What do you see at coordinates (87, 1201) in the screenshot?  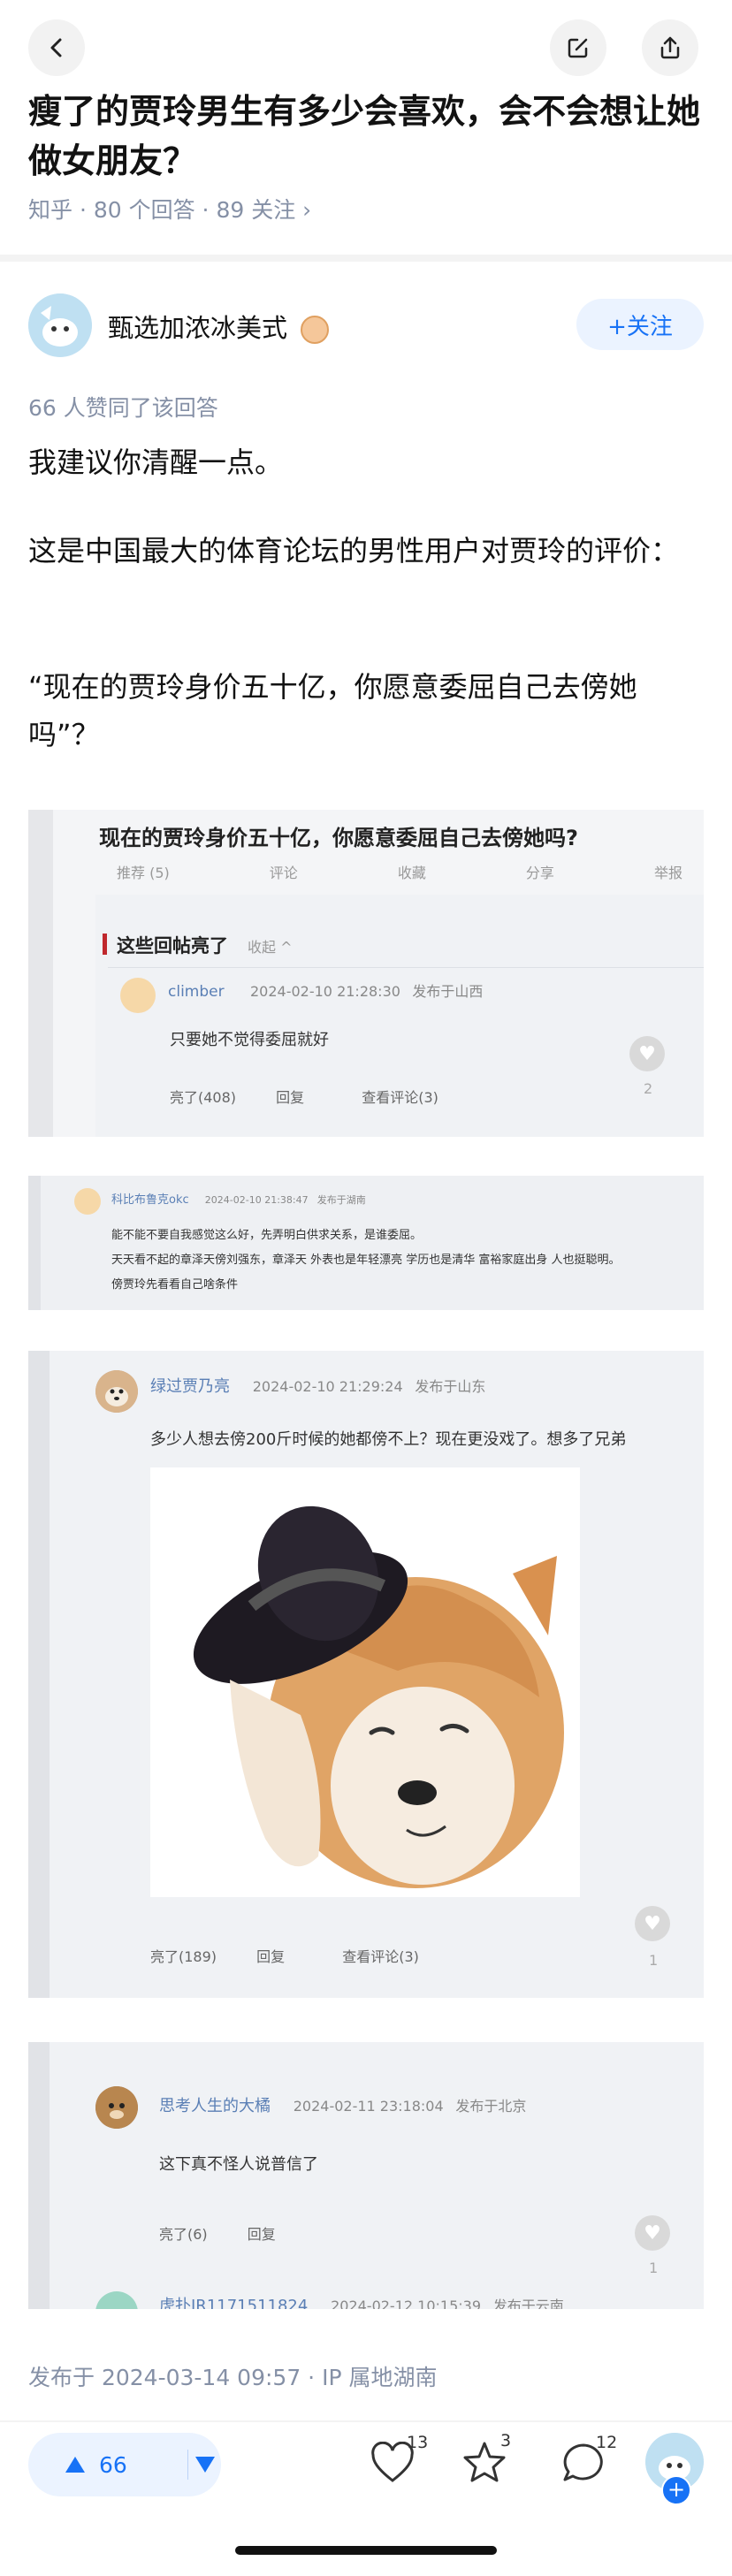 I see `shot2-user-avatar` at bounding box center [87, 1201].